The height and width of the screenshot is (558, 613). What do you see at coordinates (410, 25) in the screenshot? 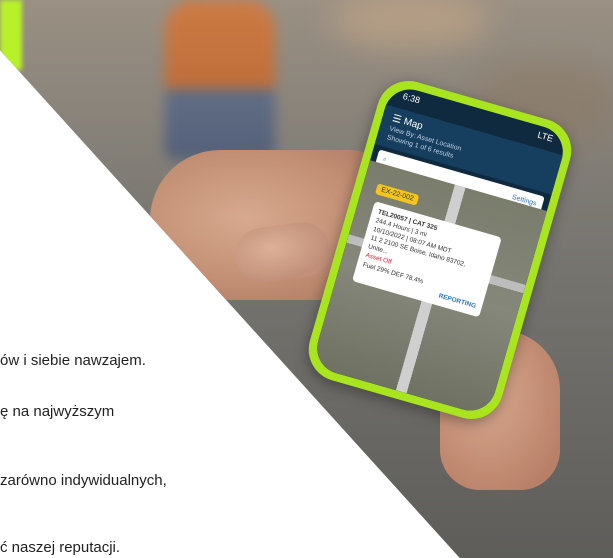
I see `background-blur` at bounding box center [410, 25].